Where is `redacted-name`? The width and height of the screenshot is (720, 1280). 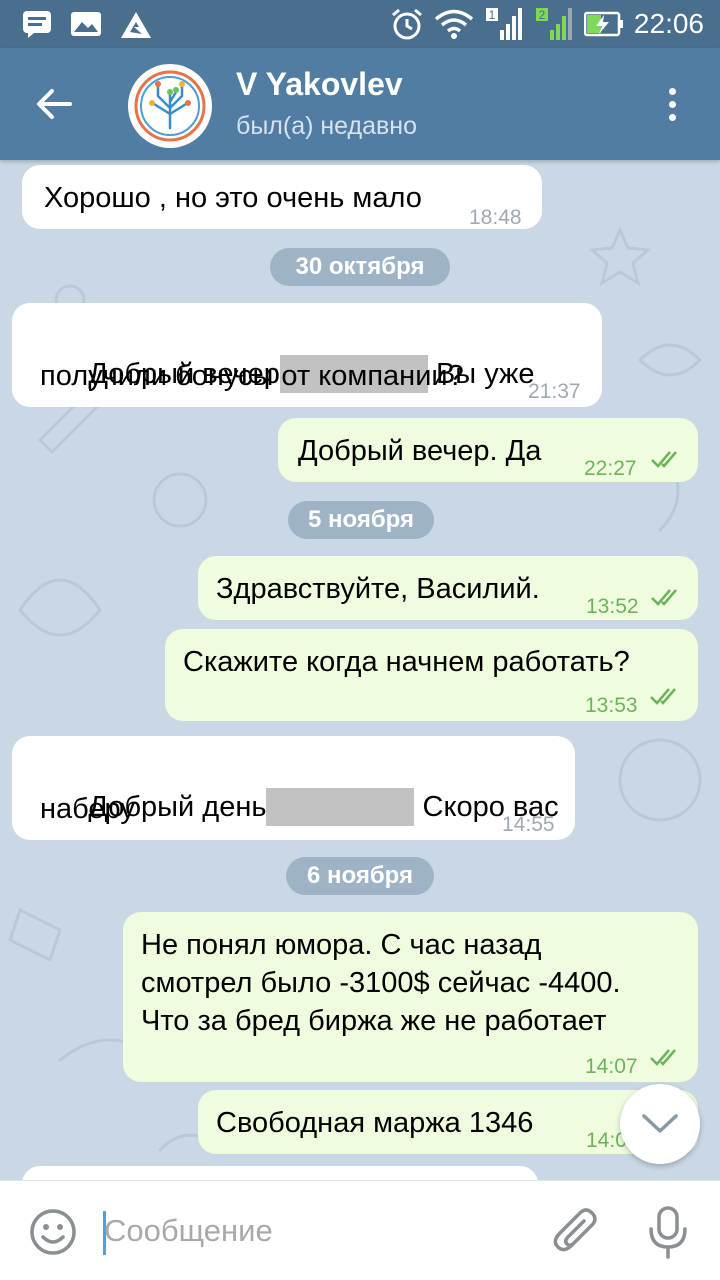 redacted-name is located at coordinates (340, 807).